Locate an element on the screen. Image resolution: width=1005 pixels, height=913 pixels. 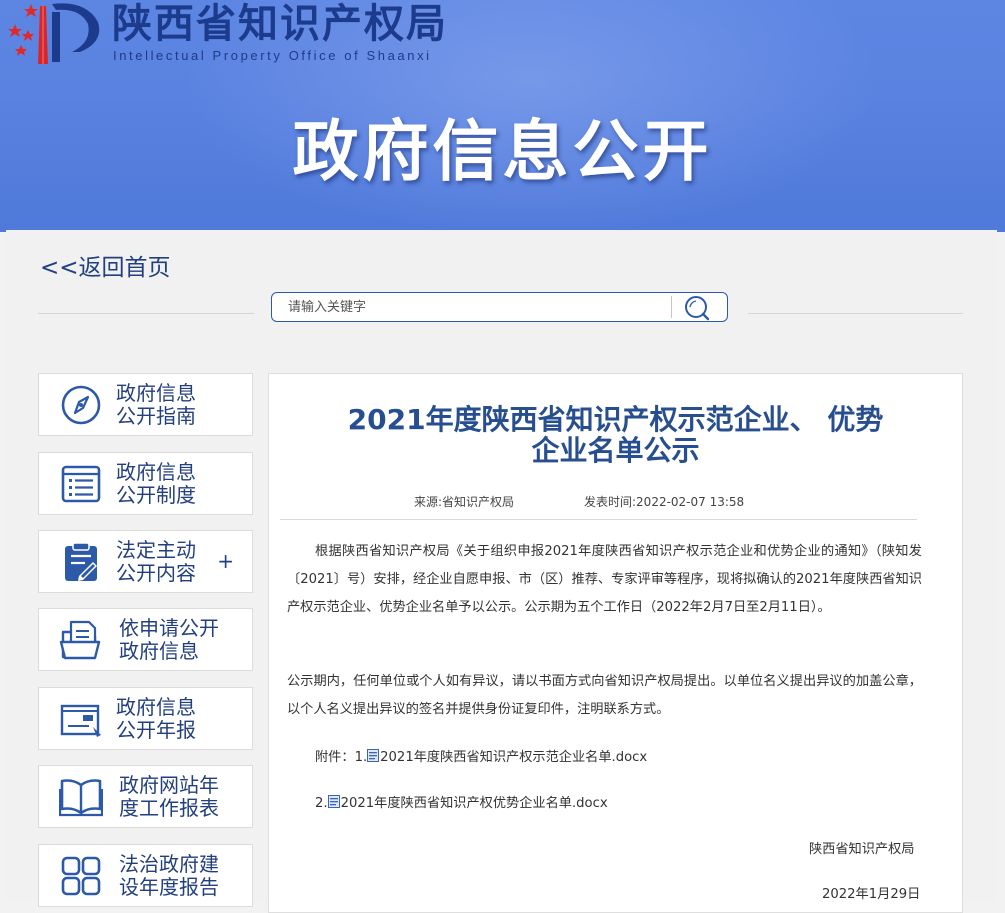
attachment-1: 附件：1. 2021年度陕西省知识产权示范企业名单.docx is located at coordinates (481, 755).